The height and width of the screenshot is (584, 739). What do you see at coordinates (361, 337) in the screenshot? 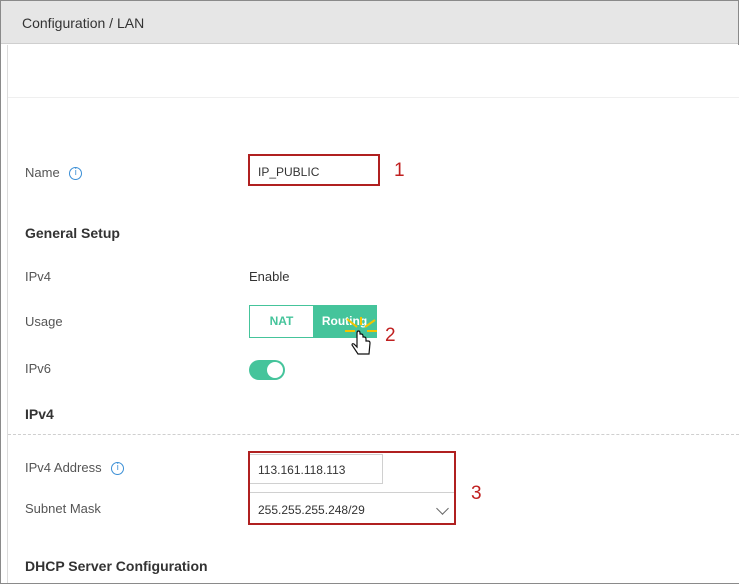
I see `hand-cursor-icon` at bounding box center [361, 337].